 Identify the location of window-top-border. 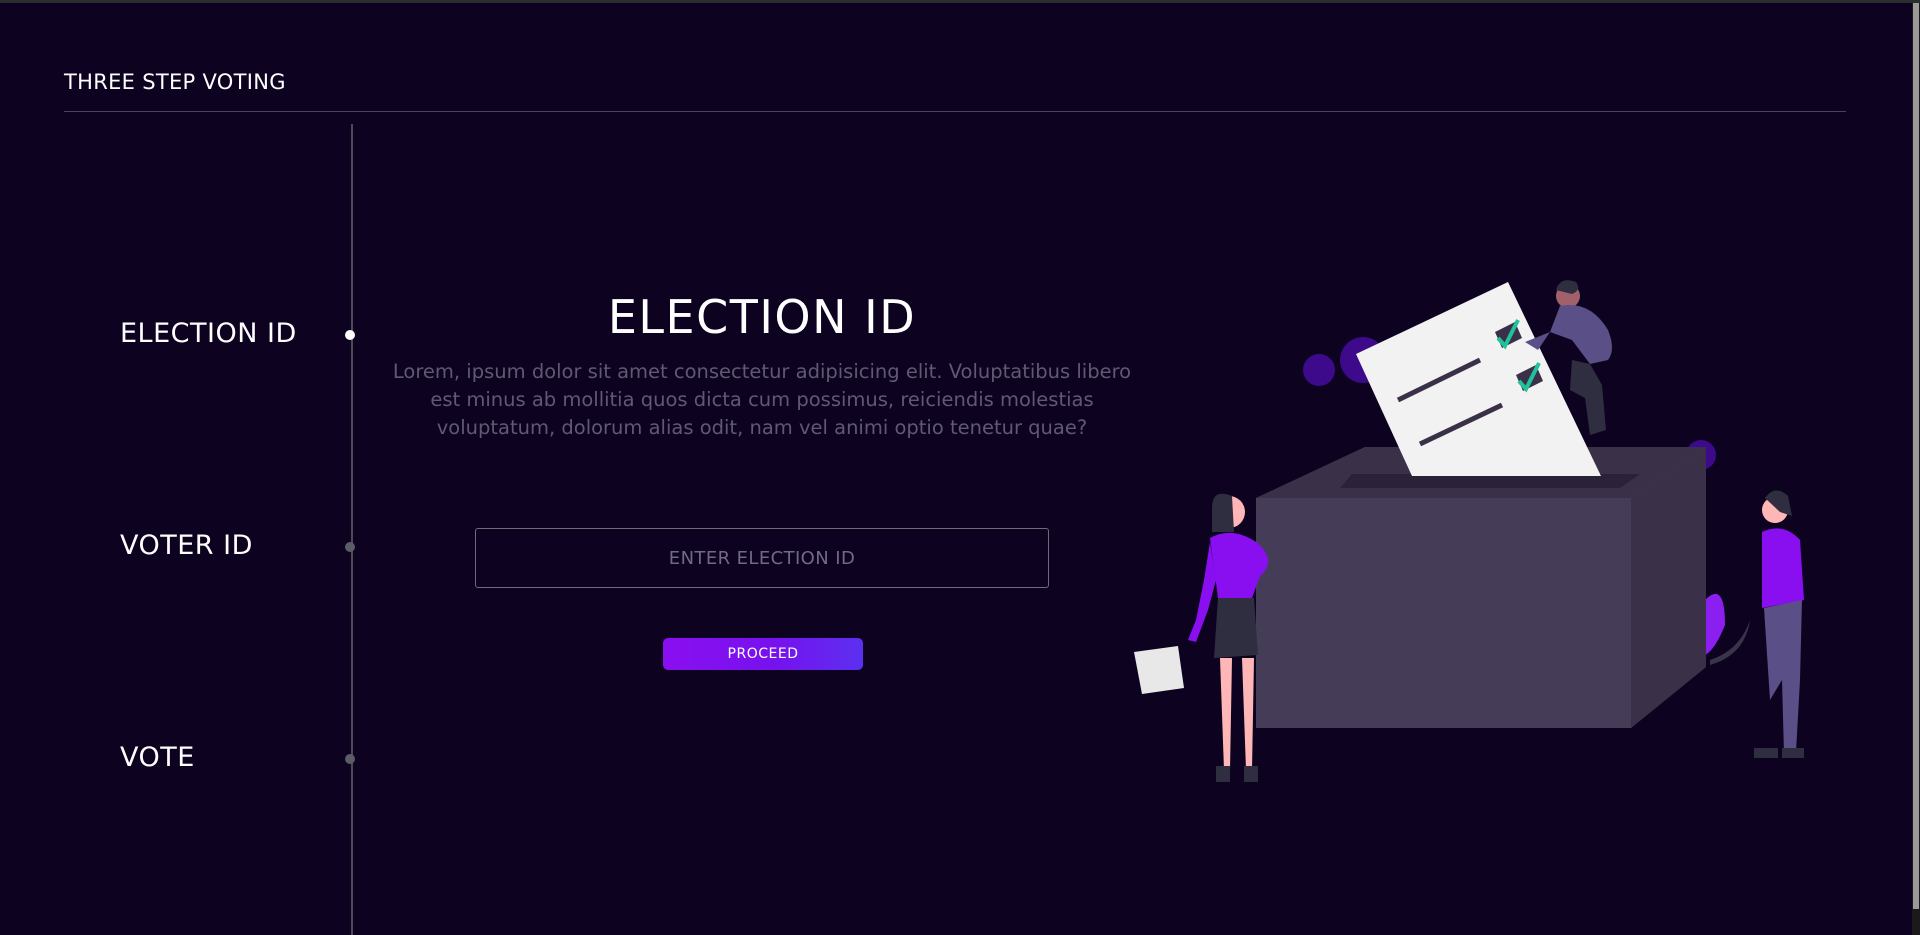
(960, 1).